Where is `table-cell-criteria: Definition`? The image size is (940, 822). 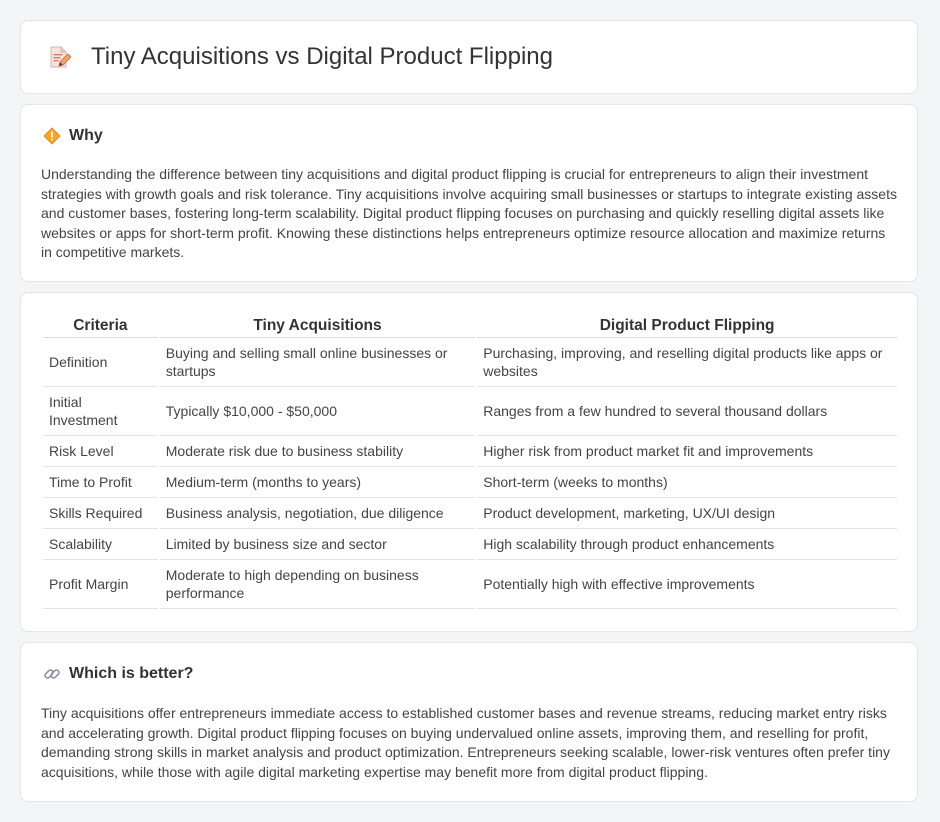
table-cell-criteria: Definition is located at coordinates (100, 362).